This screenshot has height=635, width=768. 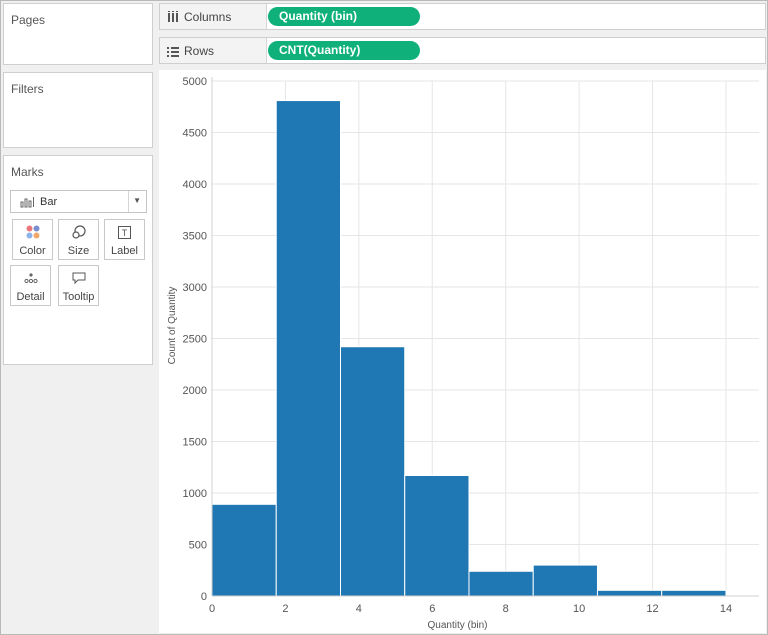 I want to click on filters-card: Filters, so click(x=78, y=110).